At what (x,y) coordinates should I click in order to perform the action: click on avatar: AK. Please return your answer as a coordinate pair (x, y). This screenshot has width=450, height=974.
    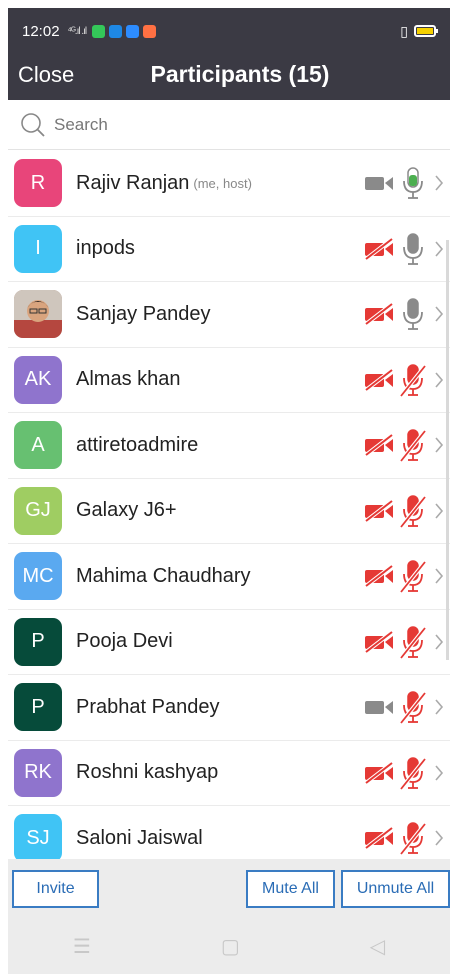
    Looking at the image, I should click on (38, 379).